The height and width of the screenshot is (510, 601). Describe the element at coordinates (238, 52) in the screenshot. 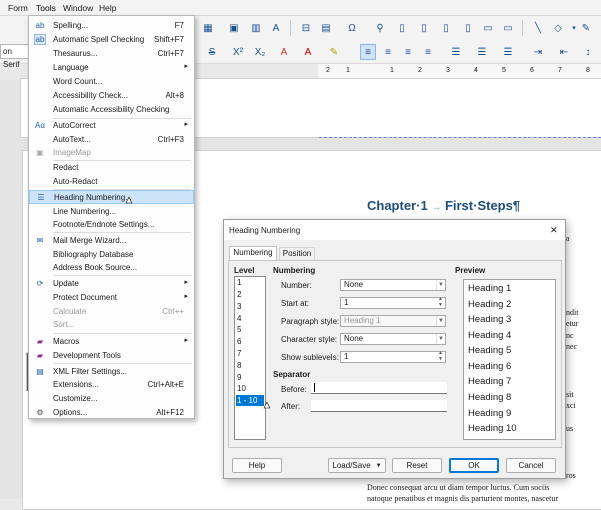

I see `superscript-icon: X²` at that location.